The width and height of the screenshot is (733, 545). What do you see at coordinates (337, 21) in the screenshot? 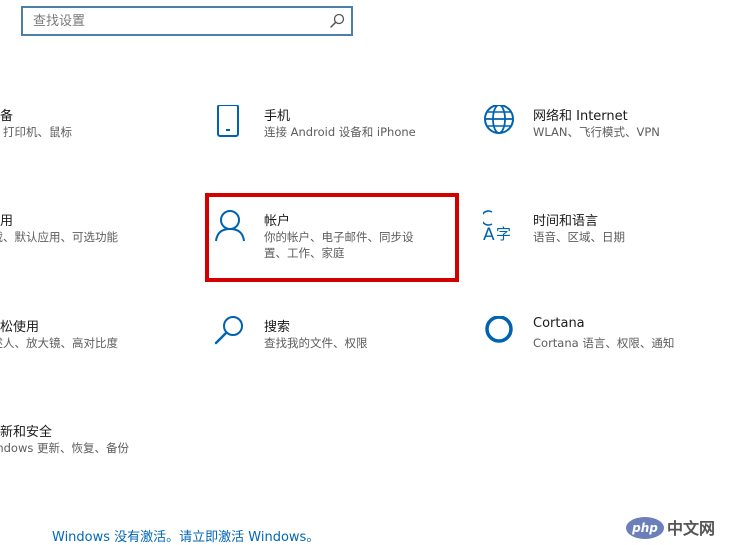
I see `search-icon` at bounding box center [337, 21].